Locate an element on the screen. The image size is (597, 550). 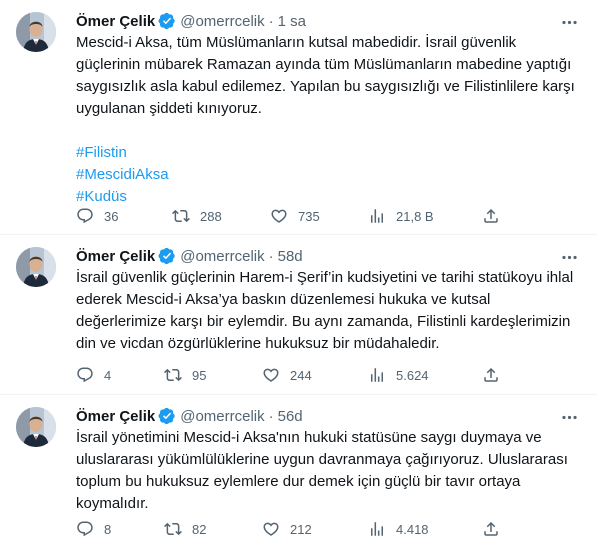
tweet-actions: 8 82 212 4.418 is located at coordinates (296, 529).